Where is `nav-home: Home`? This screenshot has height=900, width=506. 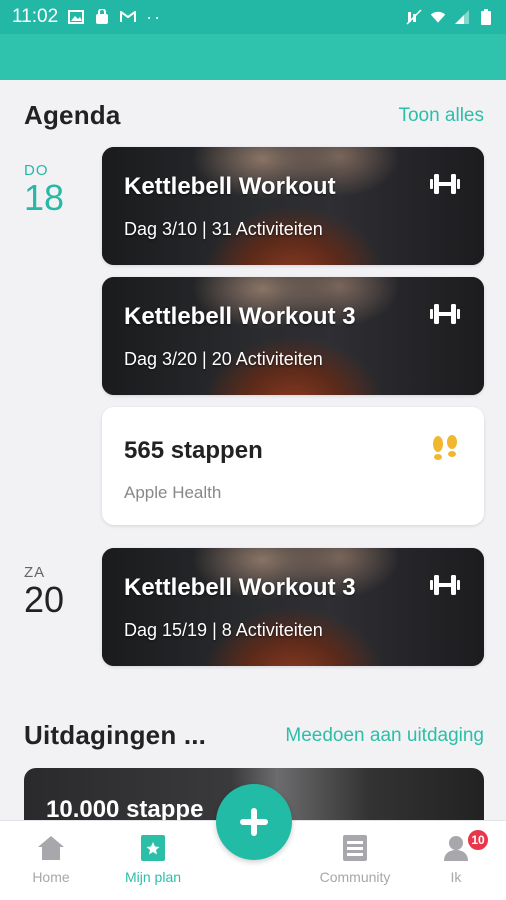 nav-home: Home is located at coordinates (51, 859).